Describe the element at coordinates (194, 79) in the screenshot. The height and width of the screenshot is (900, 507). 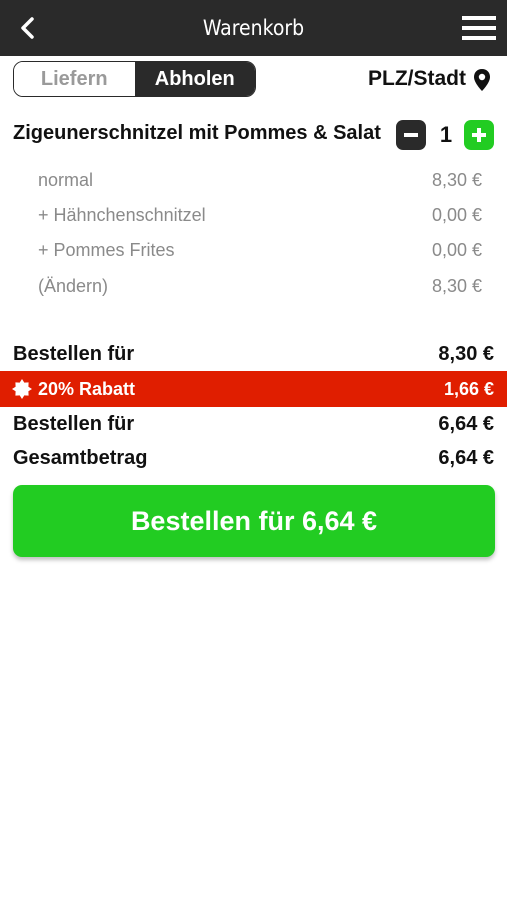
I see `tab-abholen: Abholen` at that location.